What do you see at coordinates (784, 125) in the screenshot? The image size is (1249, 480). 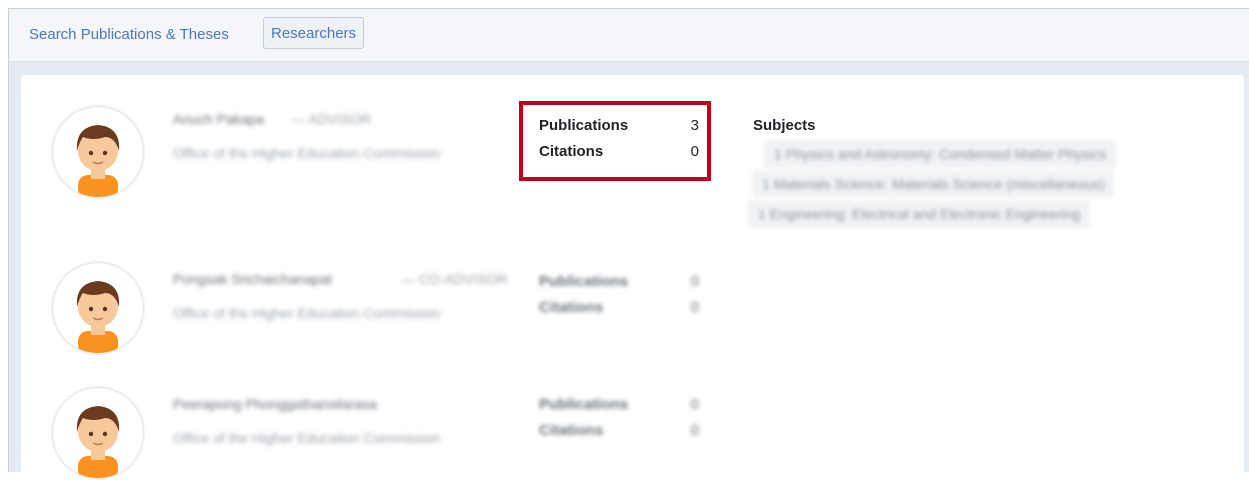 I see `subjects-title: Subjects` at bounding box center [784, 125].